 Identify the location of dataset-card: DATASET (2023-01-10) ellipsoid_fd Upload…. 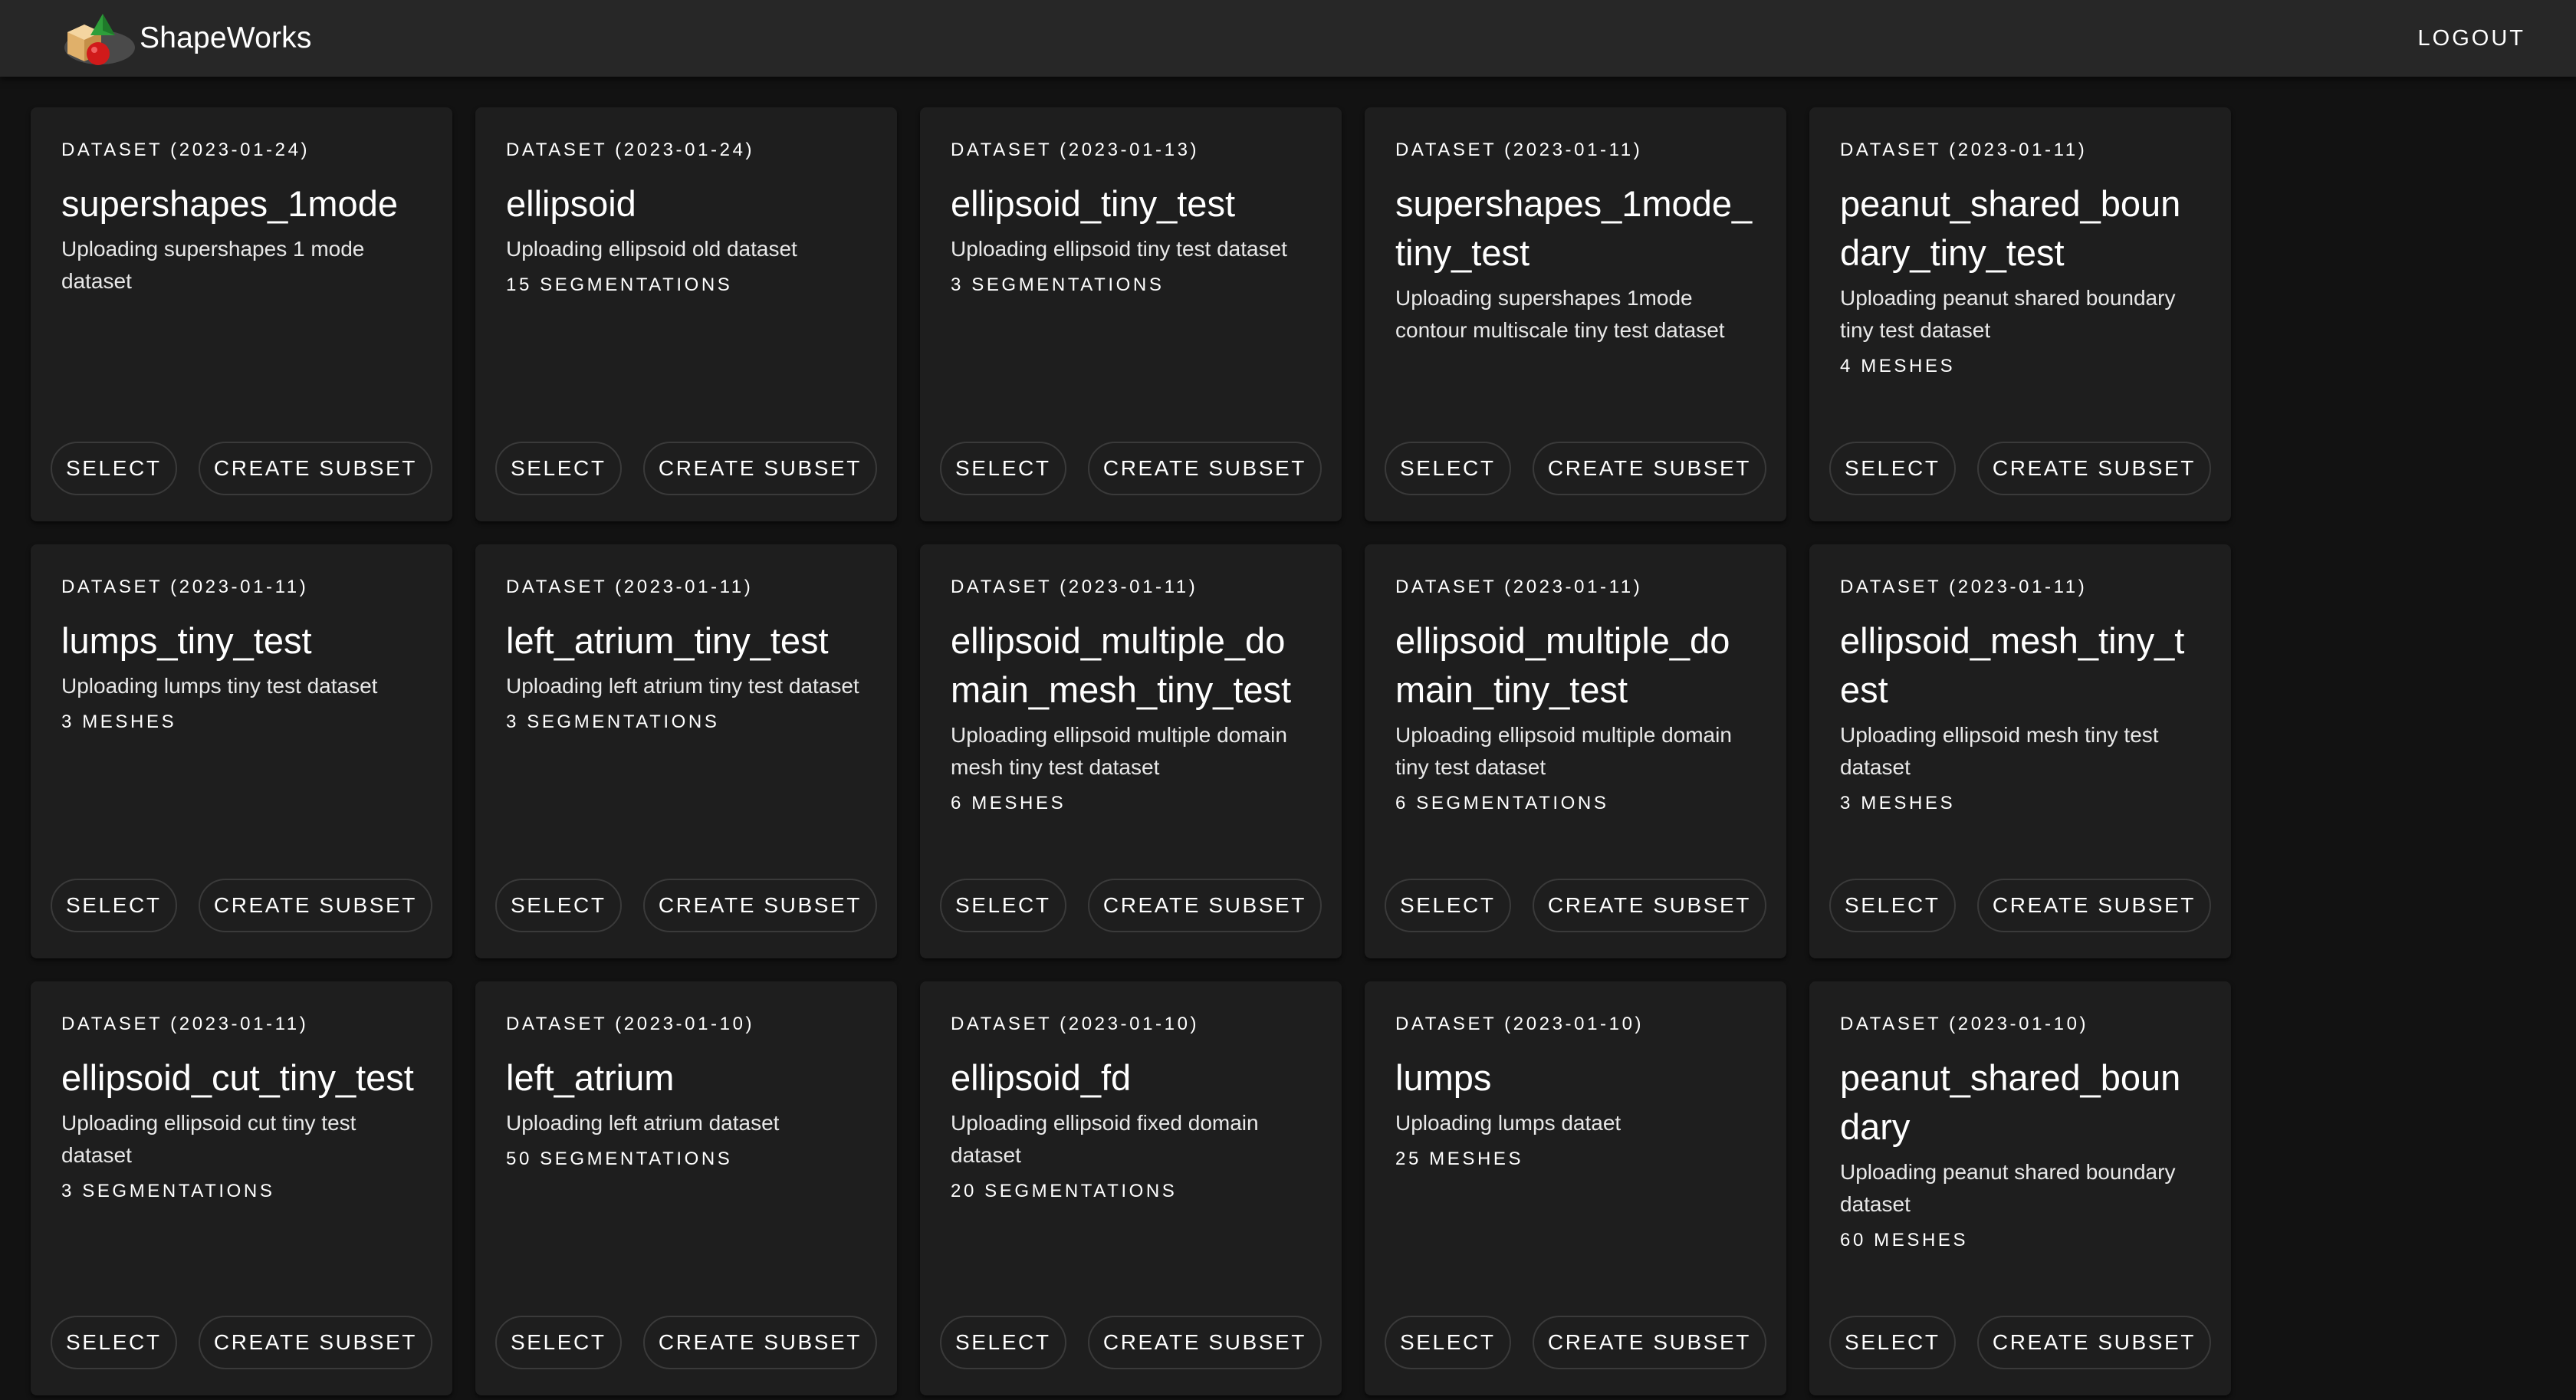
(1131, 1188).